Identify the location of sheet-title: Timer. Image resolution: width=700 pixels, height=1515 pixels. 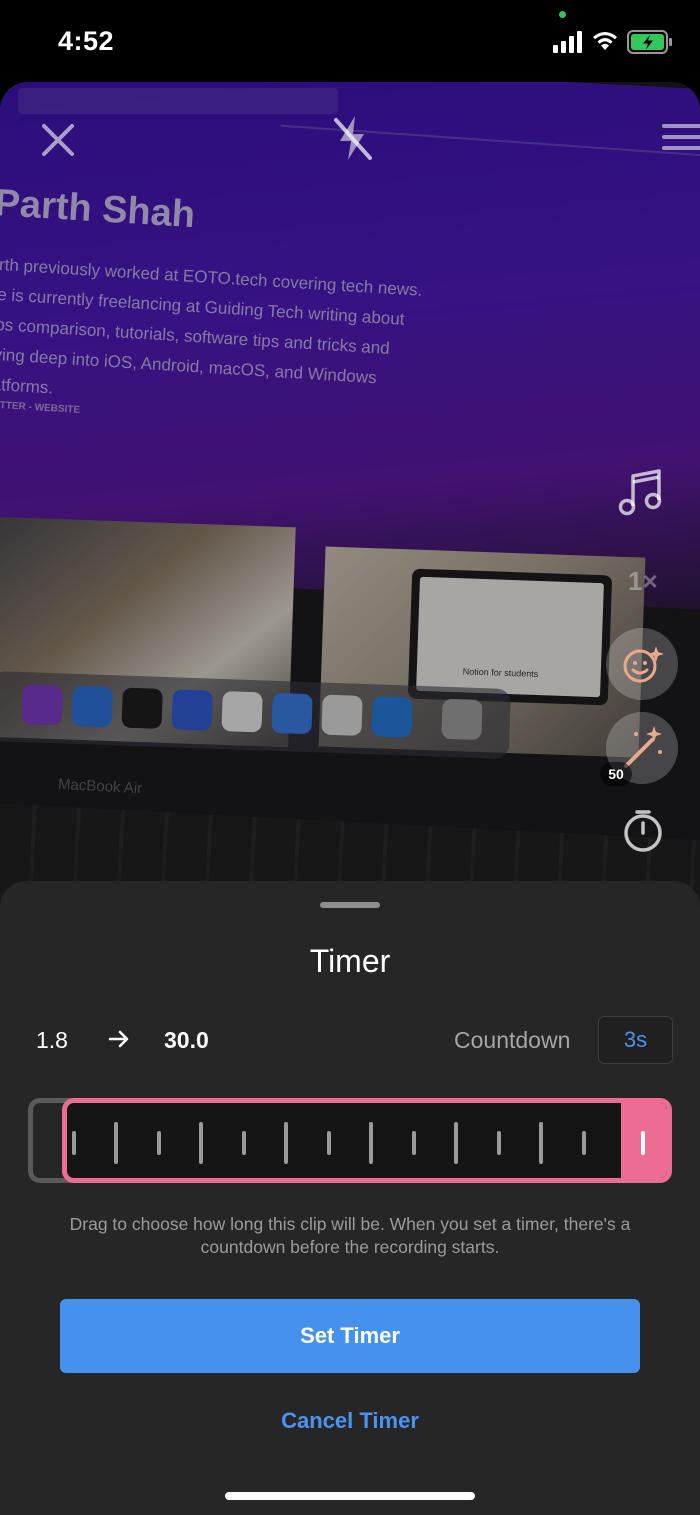
(350, 961).